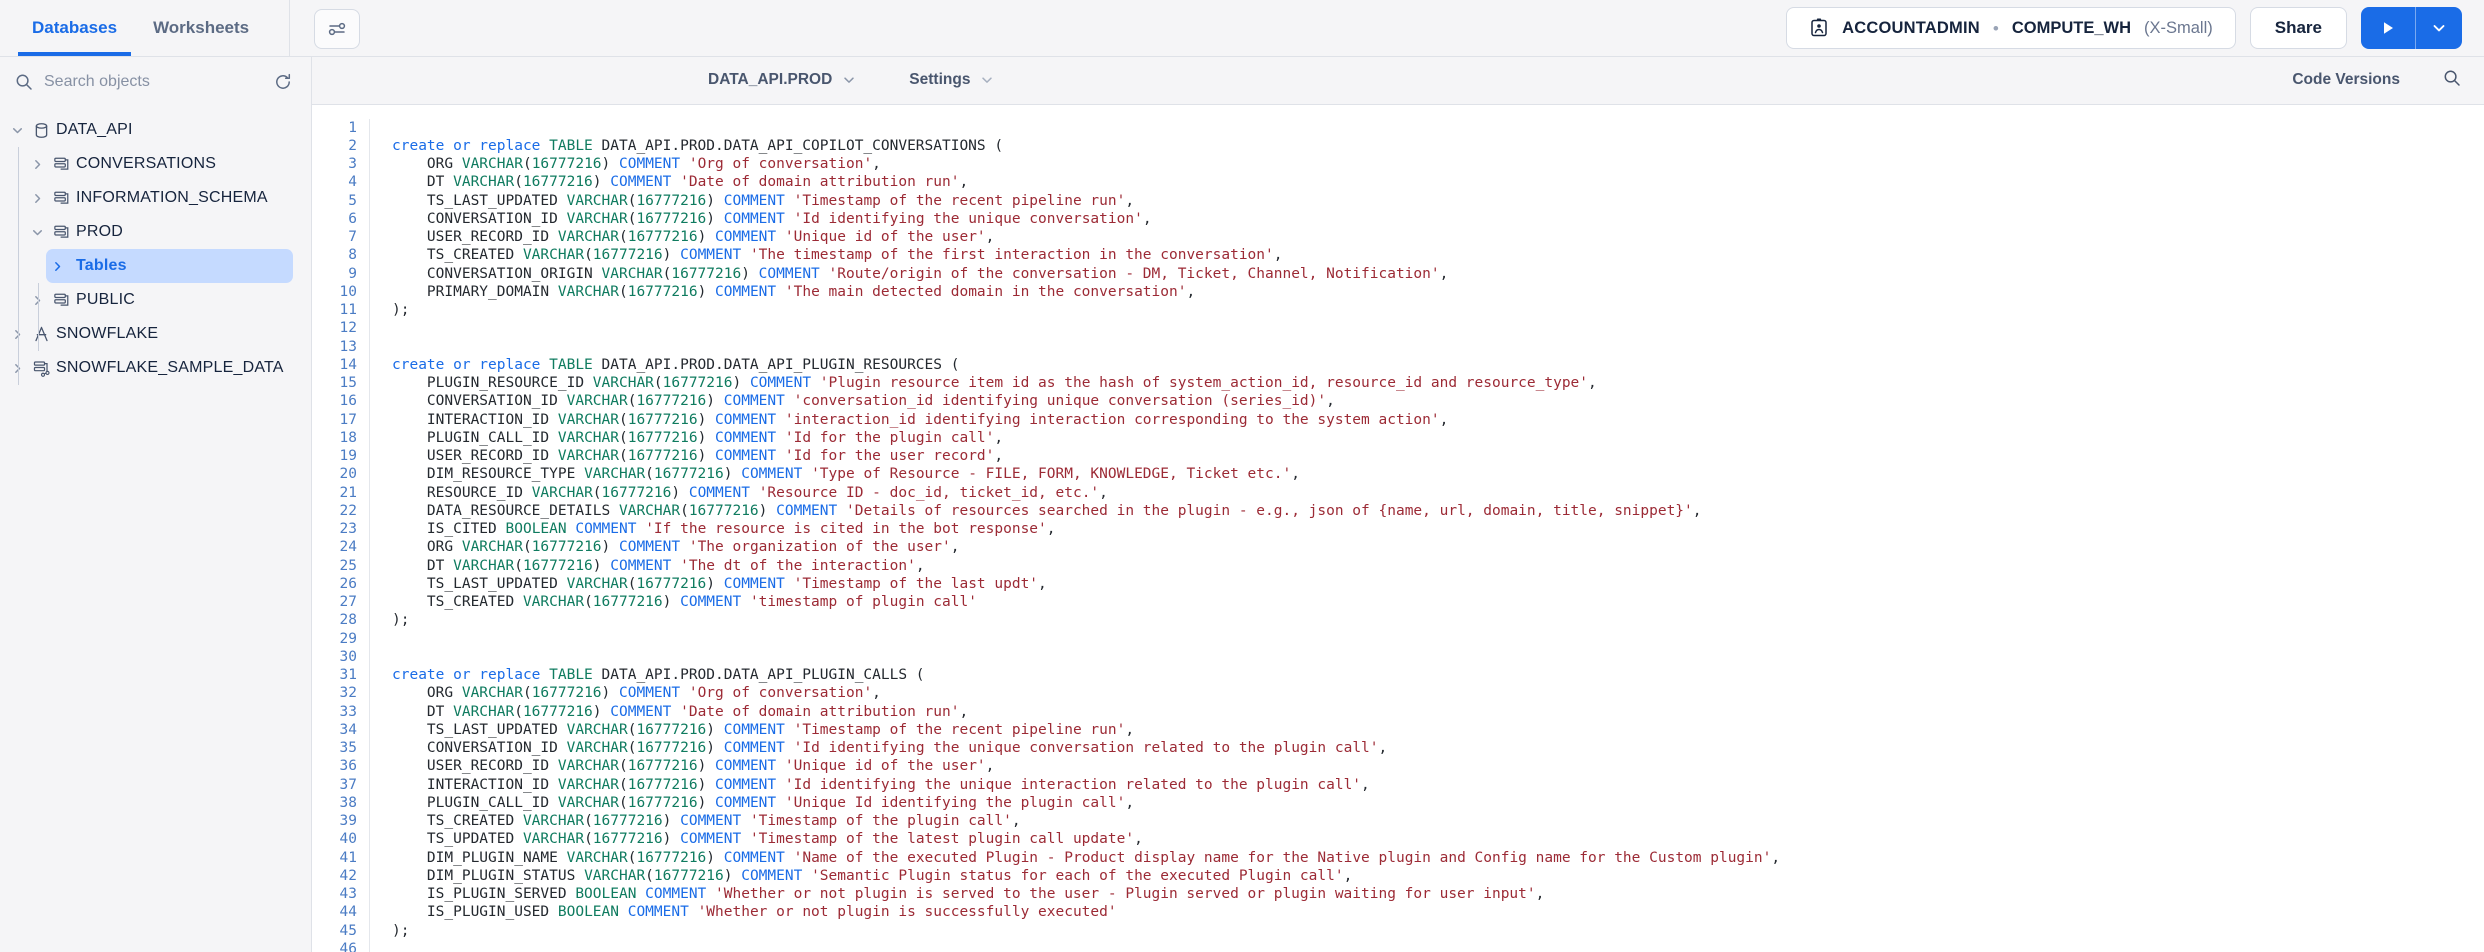  What do you see at coordinates (999, 437) in the screenshot?
I see `code-token-id: ,` at bounding box center [999, 437].